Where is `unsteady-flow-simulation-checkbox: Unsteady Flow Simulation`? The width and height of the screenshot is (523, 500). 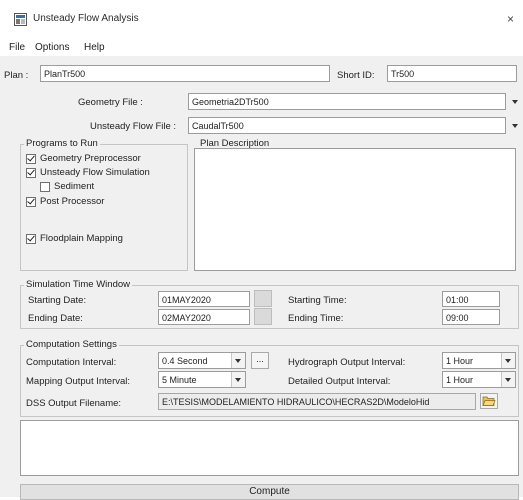 unsteady-flow-simulation-checkbox: Unsteady Flow Simulation is located at coordinates (88, 172).